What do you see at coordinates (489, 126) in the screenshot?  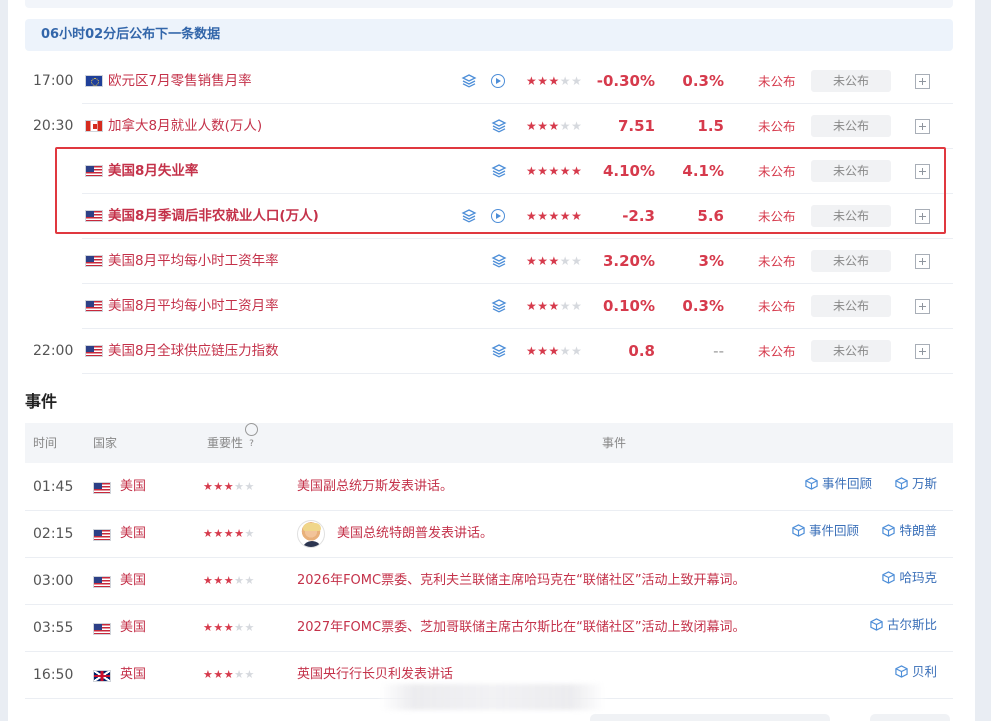 I see `data-row: 20:30 加拿大8月就业人数(万人) ★★★★★ 7.51 1.5 未公布 未公布` at bounding box center [489, 126].